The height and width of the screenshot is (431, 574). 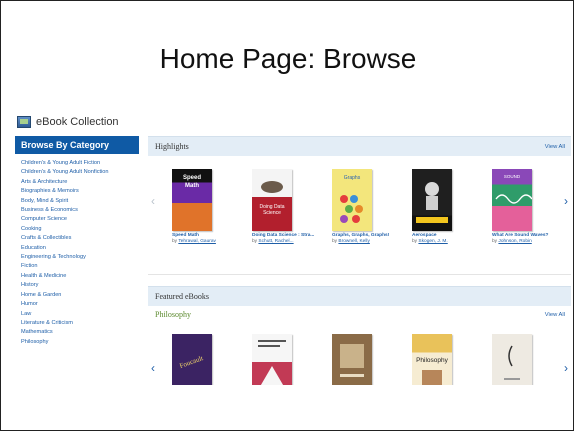 I want to click on svg-text: Philosophy, so click(x=432, y=360).